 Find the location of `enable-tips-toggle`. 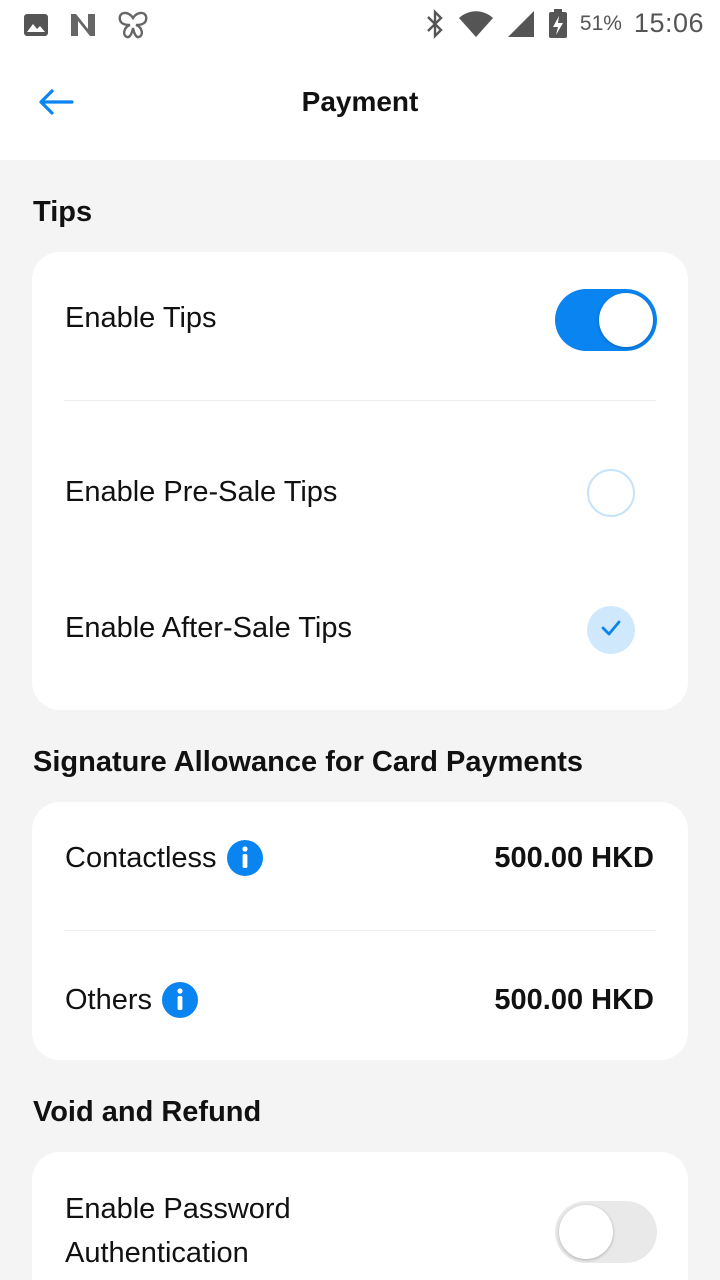

enable-tips-toggle is located at coordinates (606, 320).